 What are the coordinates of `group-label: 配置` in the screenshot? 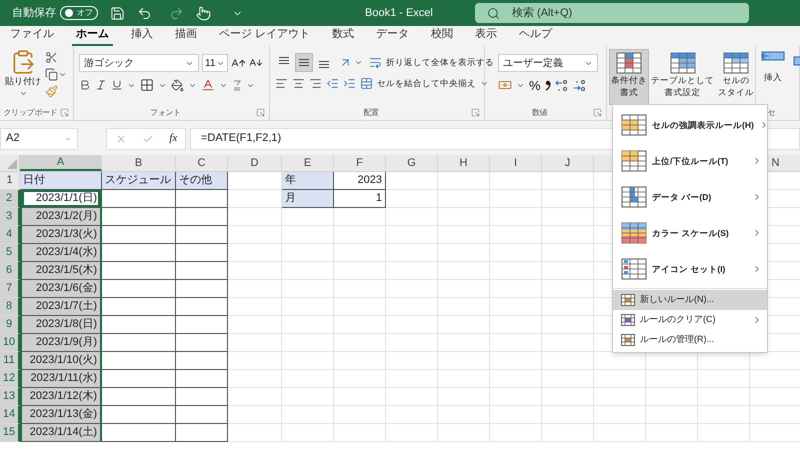 It's located at (371, 112).